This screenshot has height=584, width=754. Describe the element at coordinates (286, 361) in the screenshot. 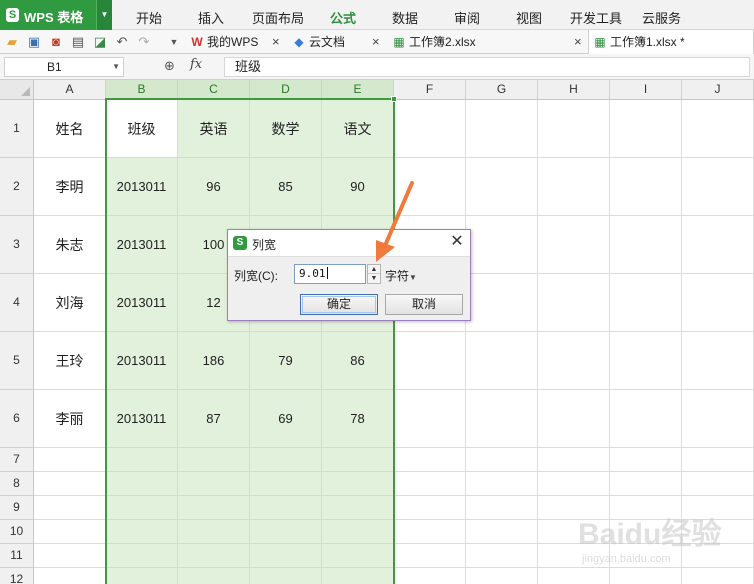

I see `cell-d5: 79` at that location.